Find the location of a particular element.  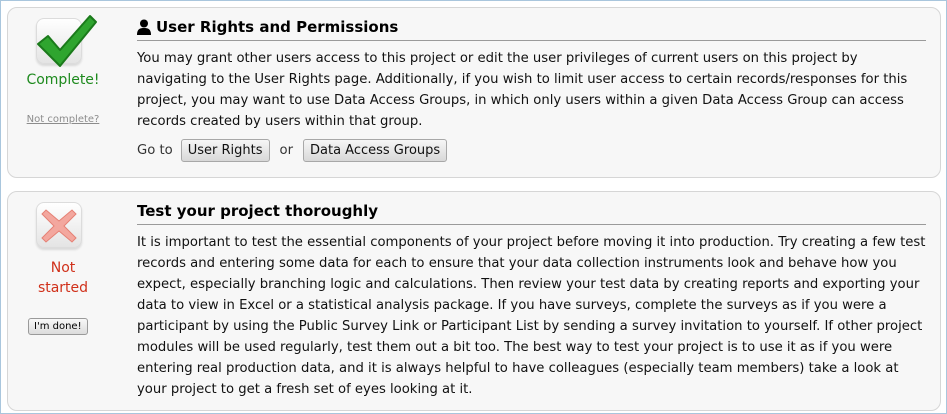

status-line-2: started is located at coordinates (63, 288).